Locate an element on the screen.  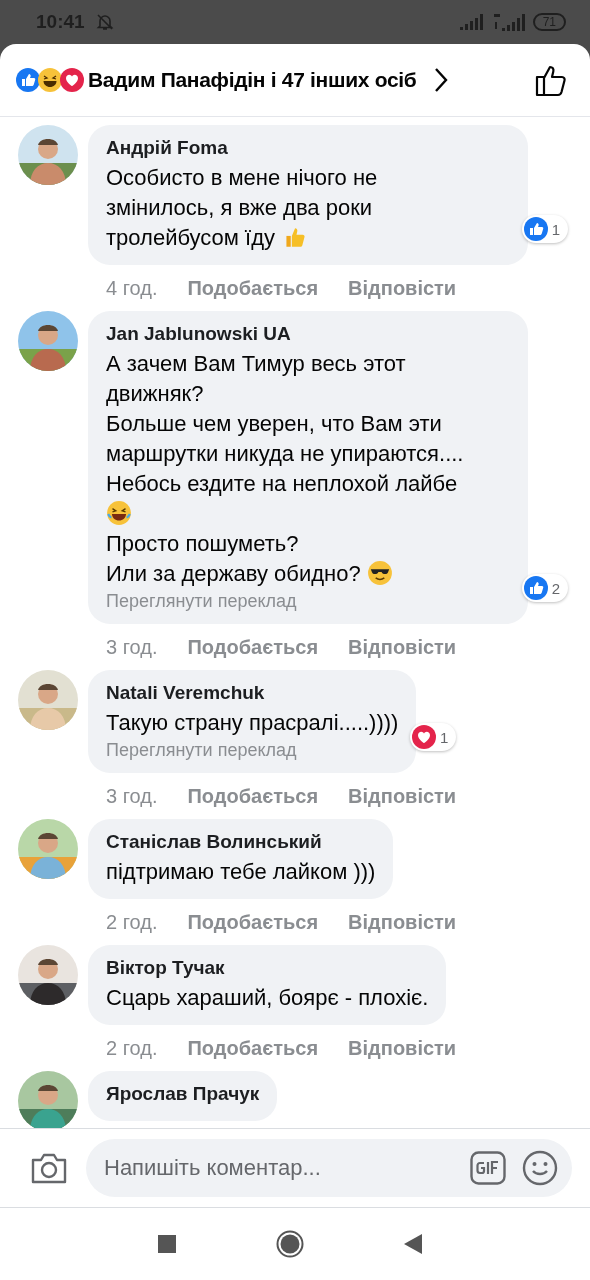
comment-author: Андрій Foma is located at coordinates (308, 148).